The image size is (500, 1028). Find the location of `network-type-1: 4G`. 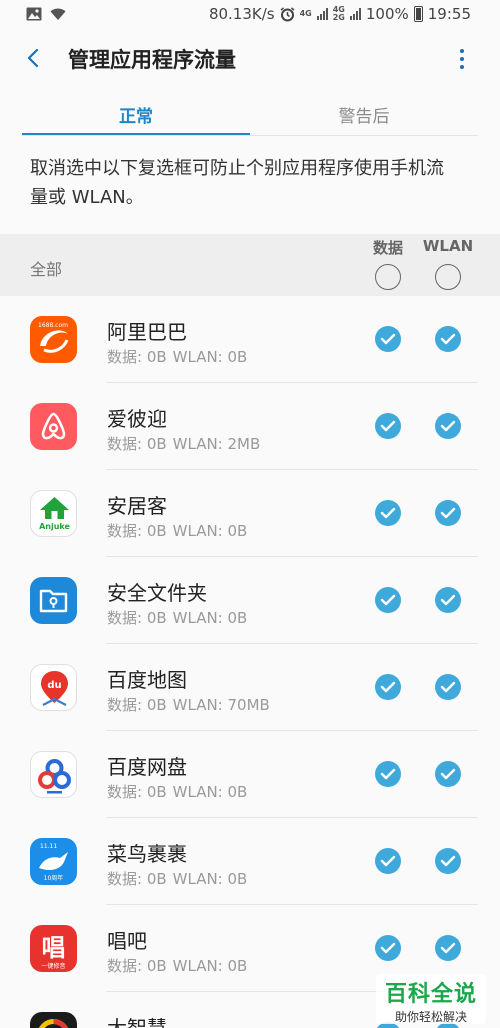

network-type-1: 4G is located at coordinates (305, 13).